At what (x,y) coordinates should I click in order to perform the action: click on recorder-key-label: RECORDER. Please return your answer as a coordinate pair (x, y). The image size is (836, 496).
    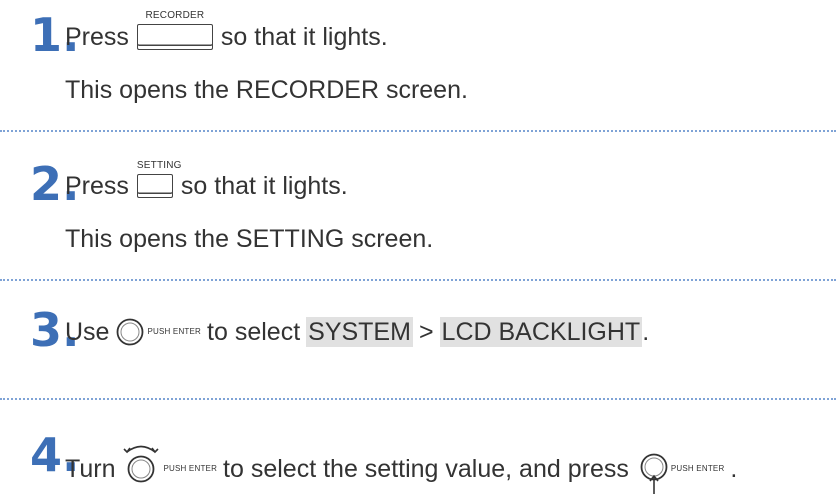
    Looking at the image, I should click on (175, 15).